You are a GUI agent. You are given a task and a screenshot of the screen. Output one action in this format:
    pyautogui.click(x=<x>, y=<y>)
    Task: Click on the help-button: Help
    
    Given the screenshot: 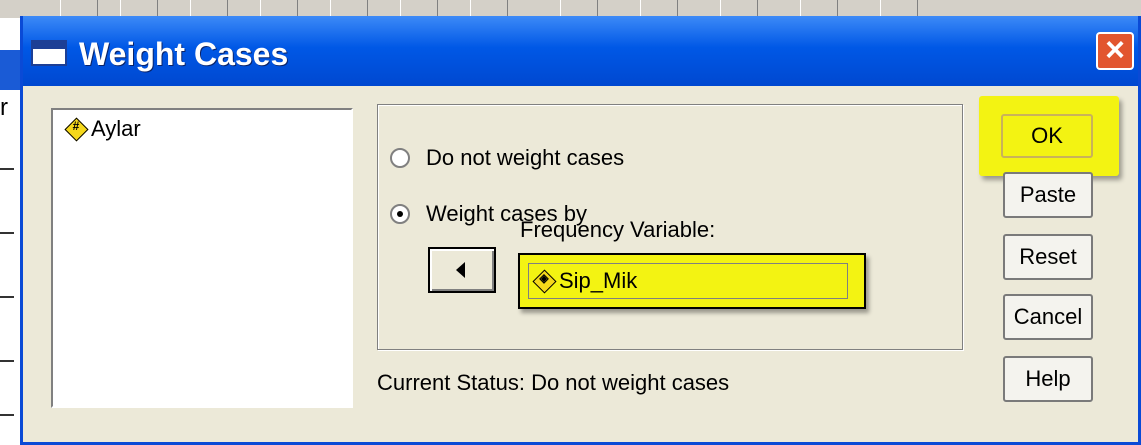 What is the action you would take?
    pyautogui.click(x=1048, y=379)
    